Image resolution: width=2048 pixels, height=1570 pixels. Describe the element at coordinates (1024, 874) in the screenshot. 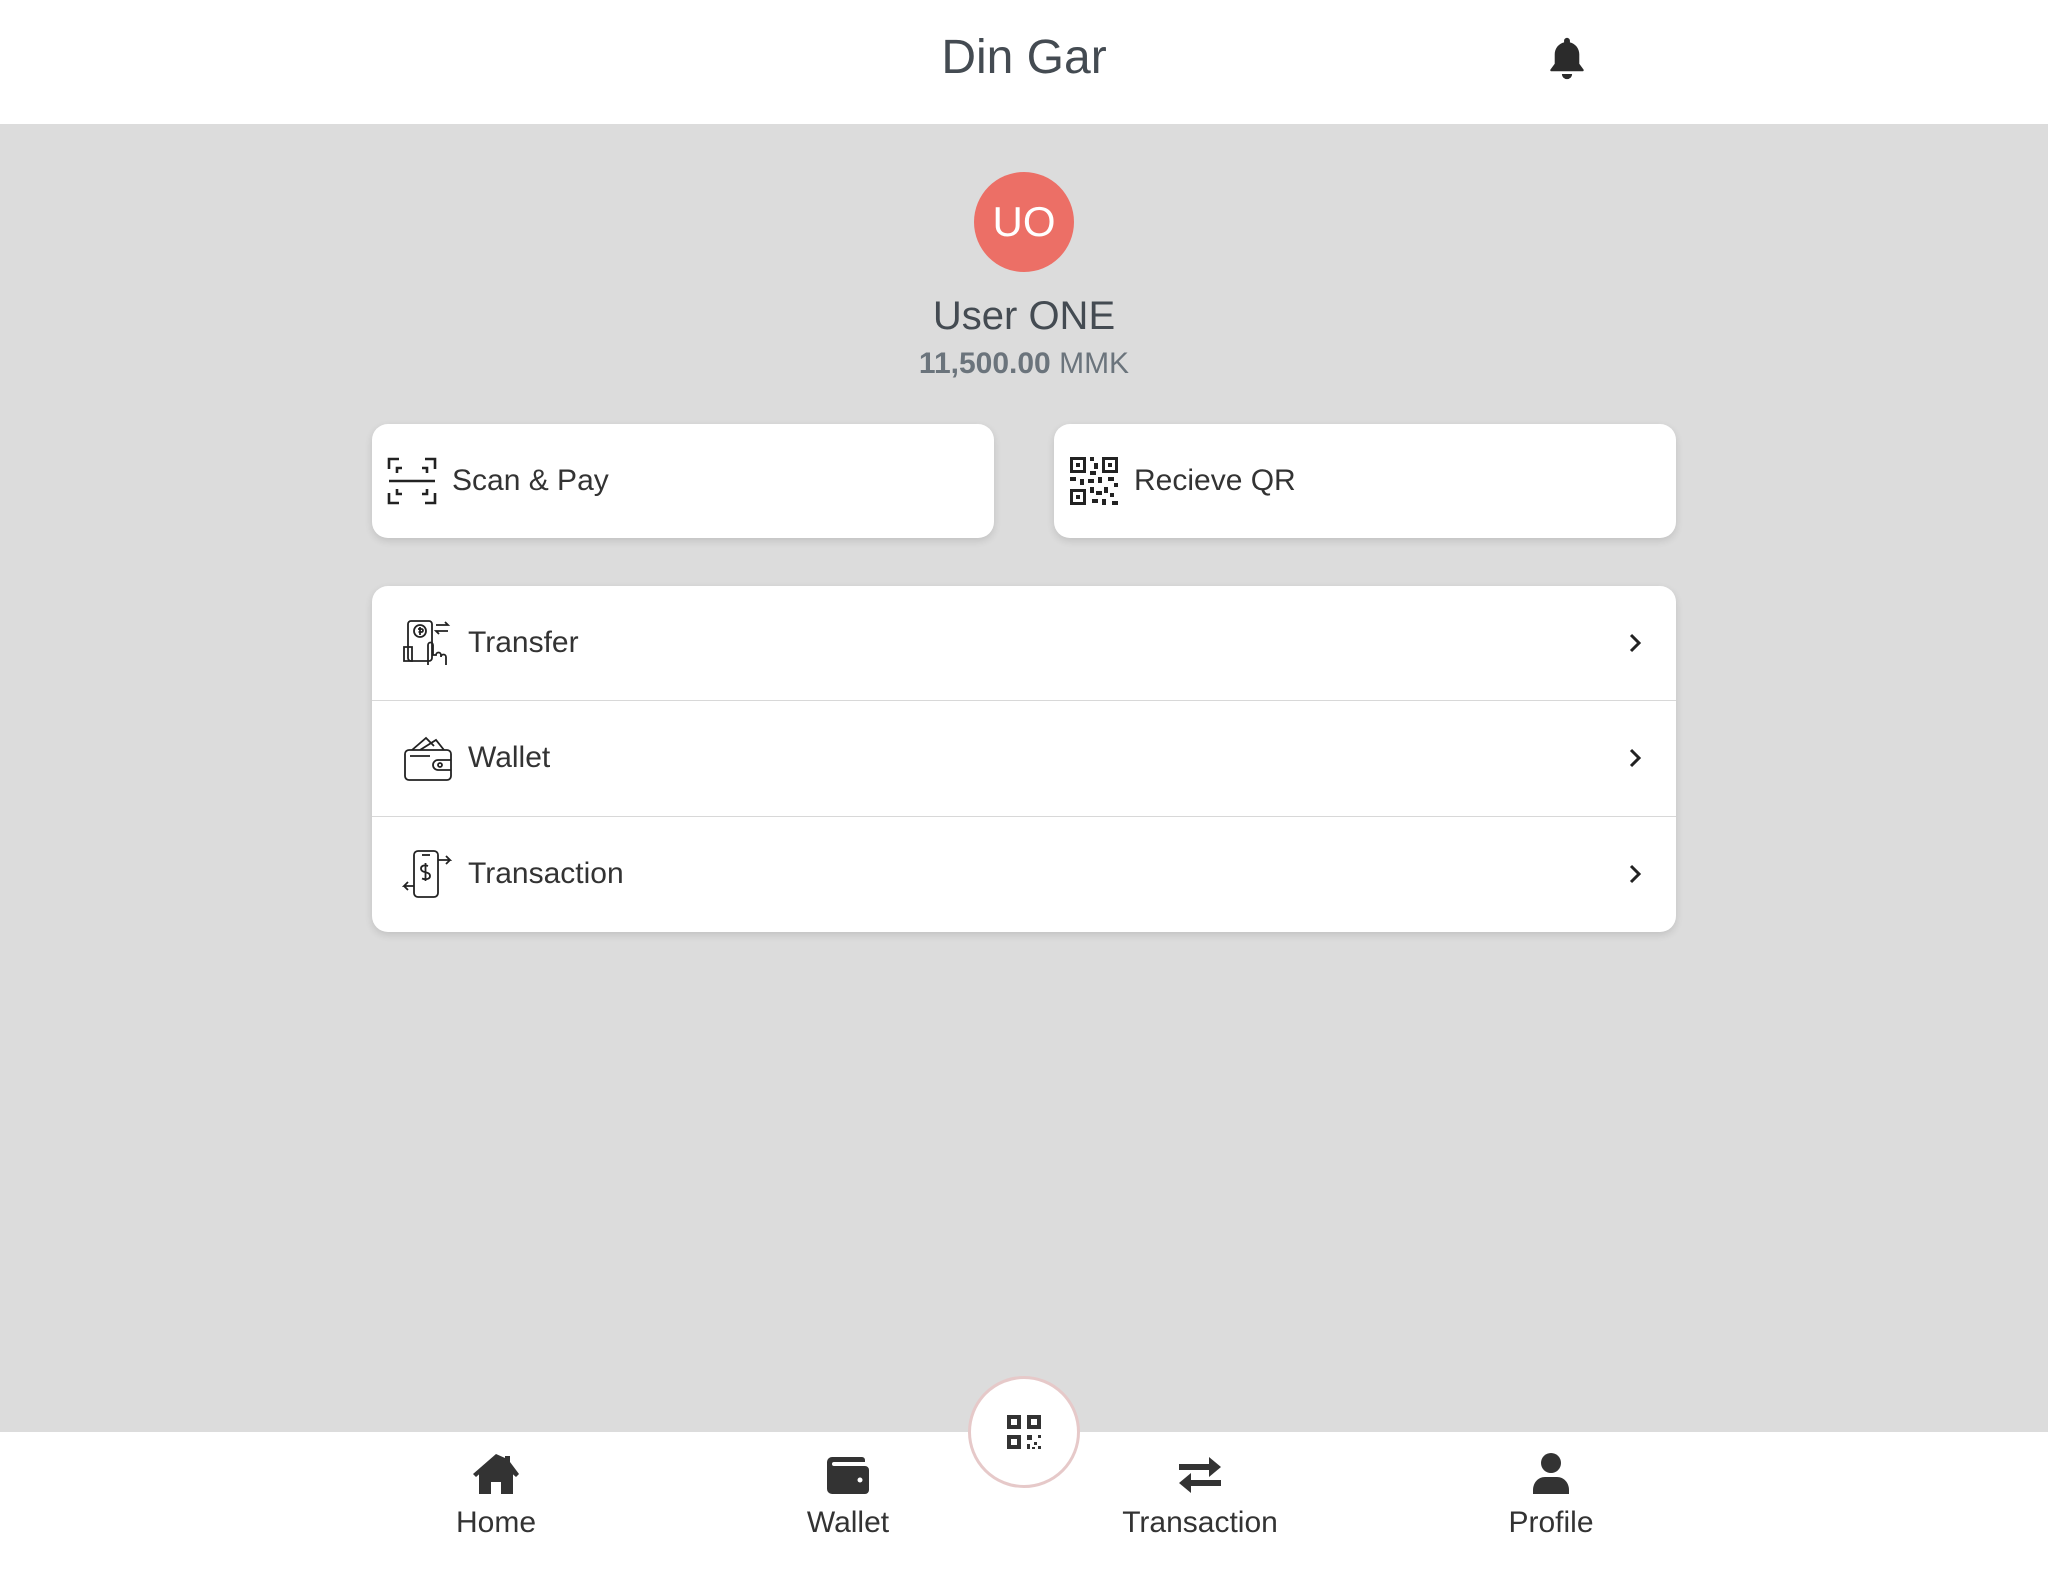

I see `menu-item-transaction: Transaction` at that location.